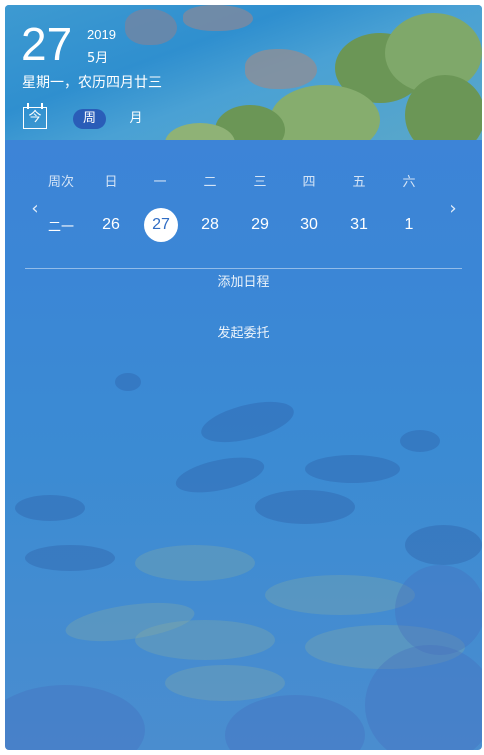 Image resolution: width=484 pixels, height=755 pixels. Describe the element at coordinates (60, 227) in the screenshot. I see `week-number: 二一` at that location.